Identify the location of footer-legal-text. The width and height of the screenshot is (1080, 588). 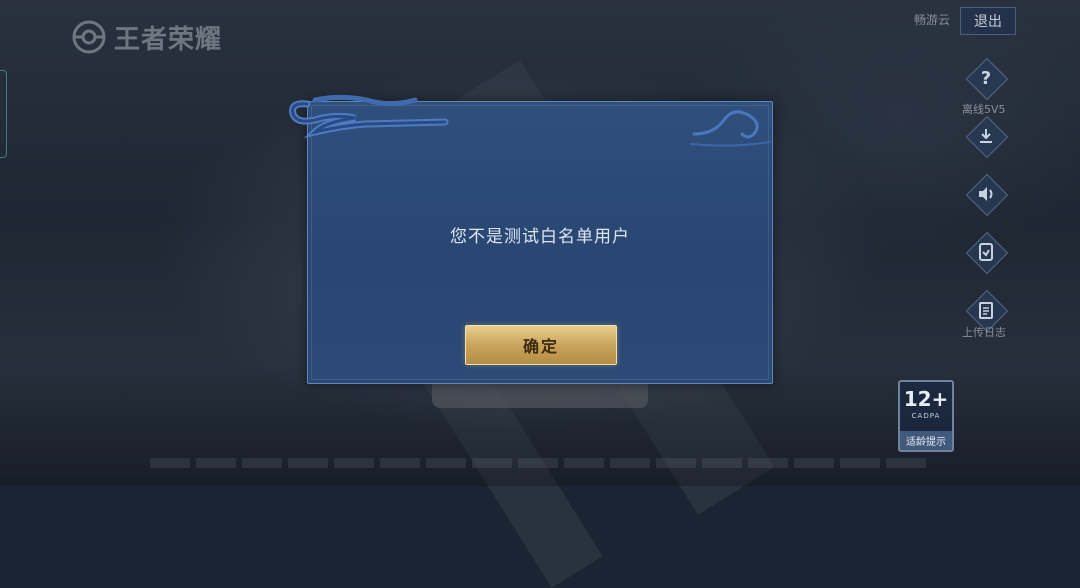
(540, 463).